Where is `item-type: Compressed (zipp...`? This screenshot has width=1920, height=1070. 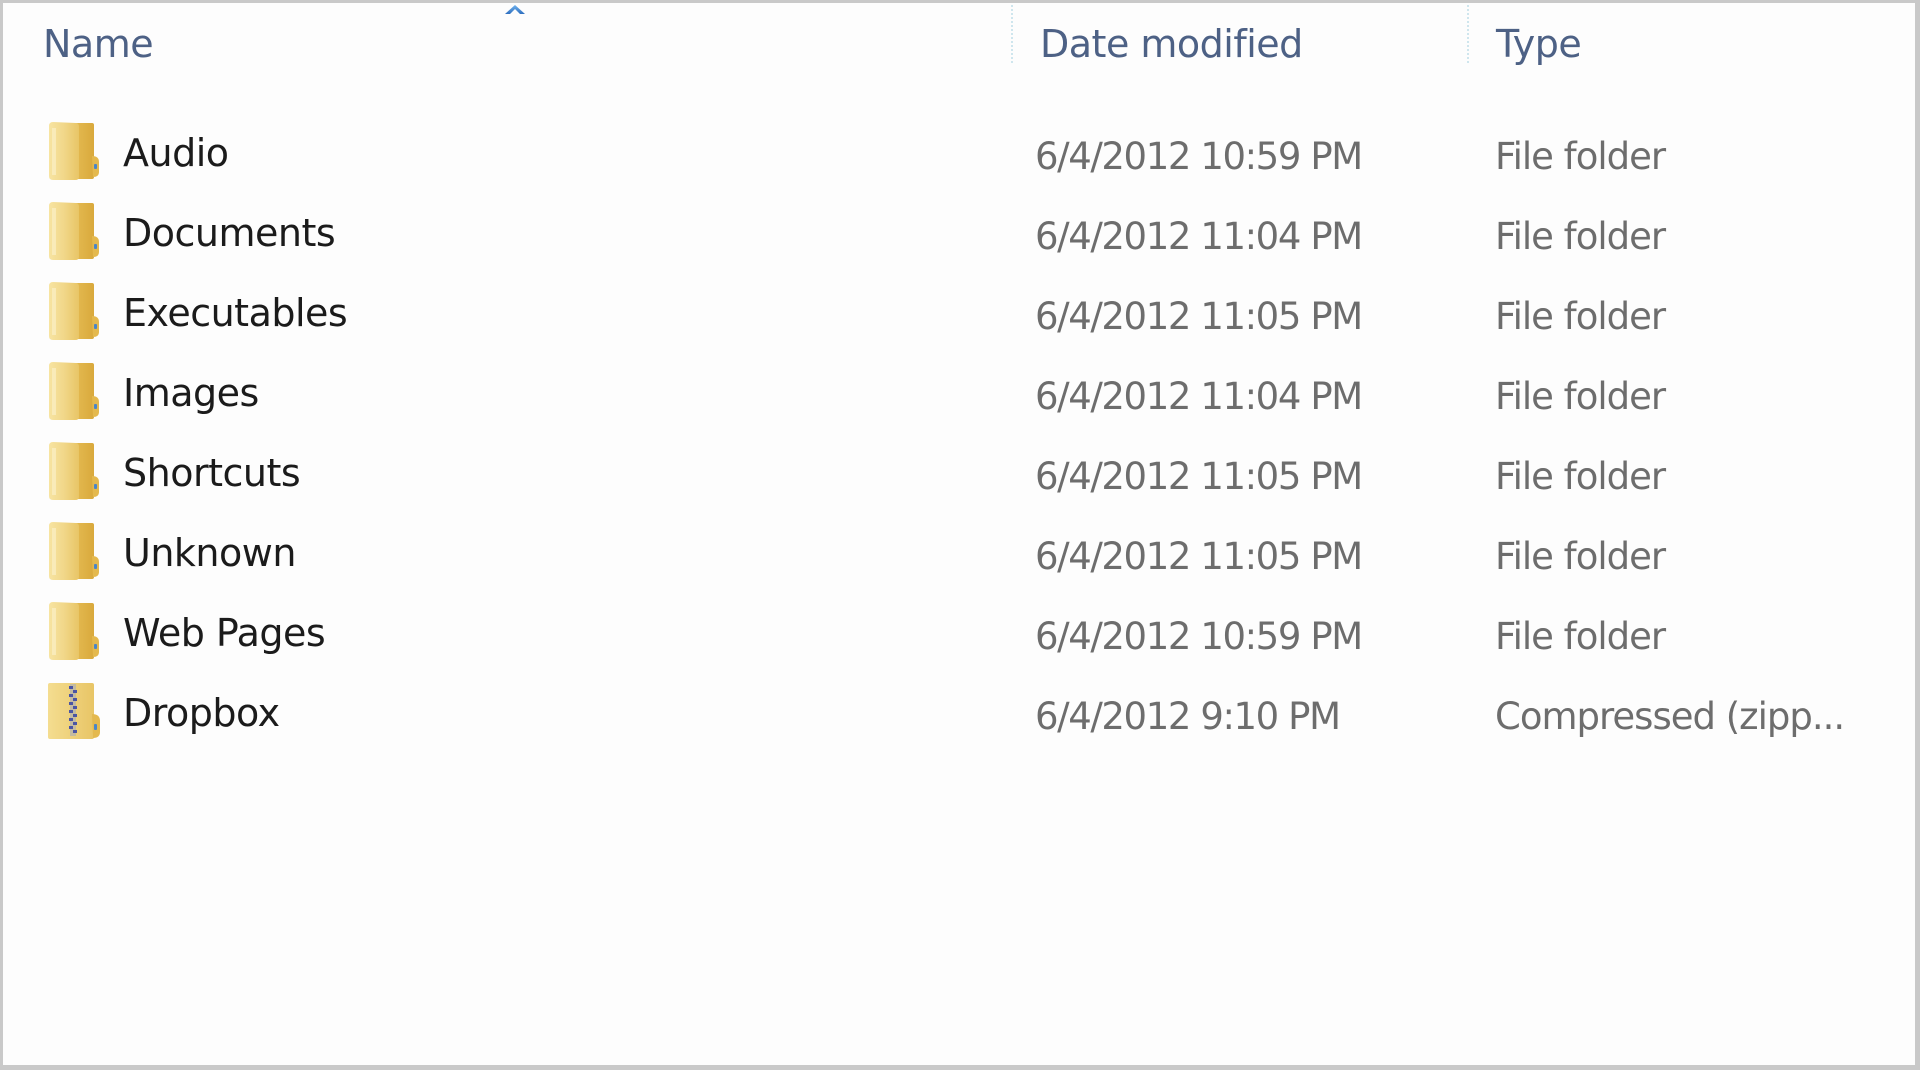
item-type: Compressed (zipp... is located at coordinates (1670, 716).